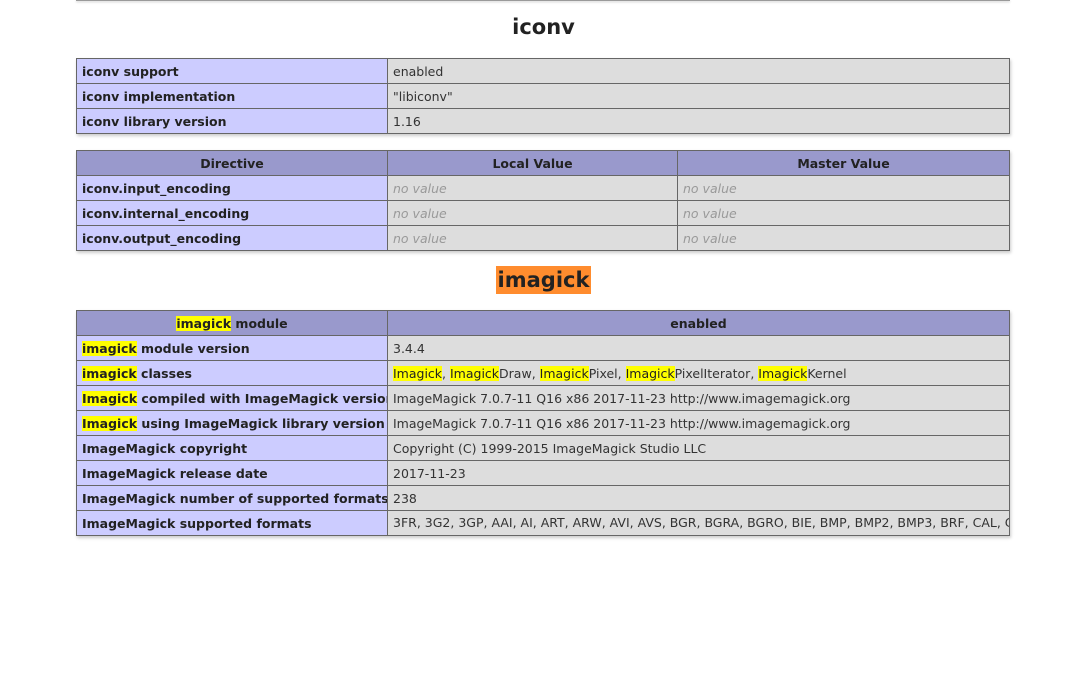  Describe the element at coordinates (232, 448) in the screenshot. I see `copyright-label: ImageMagick copyright` at that location.